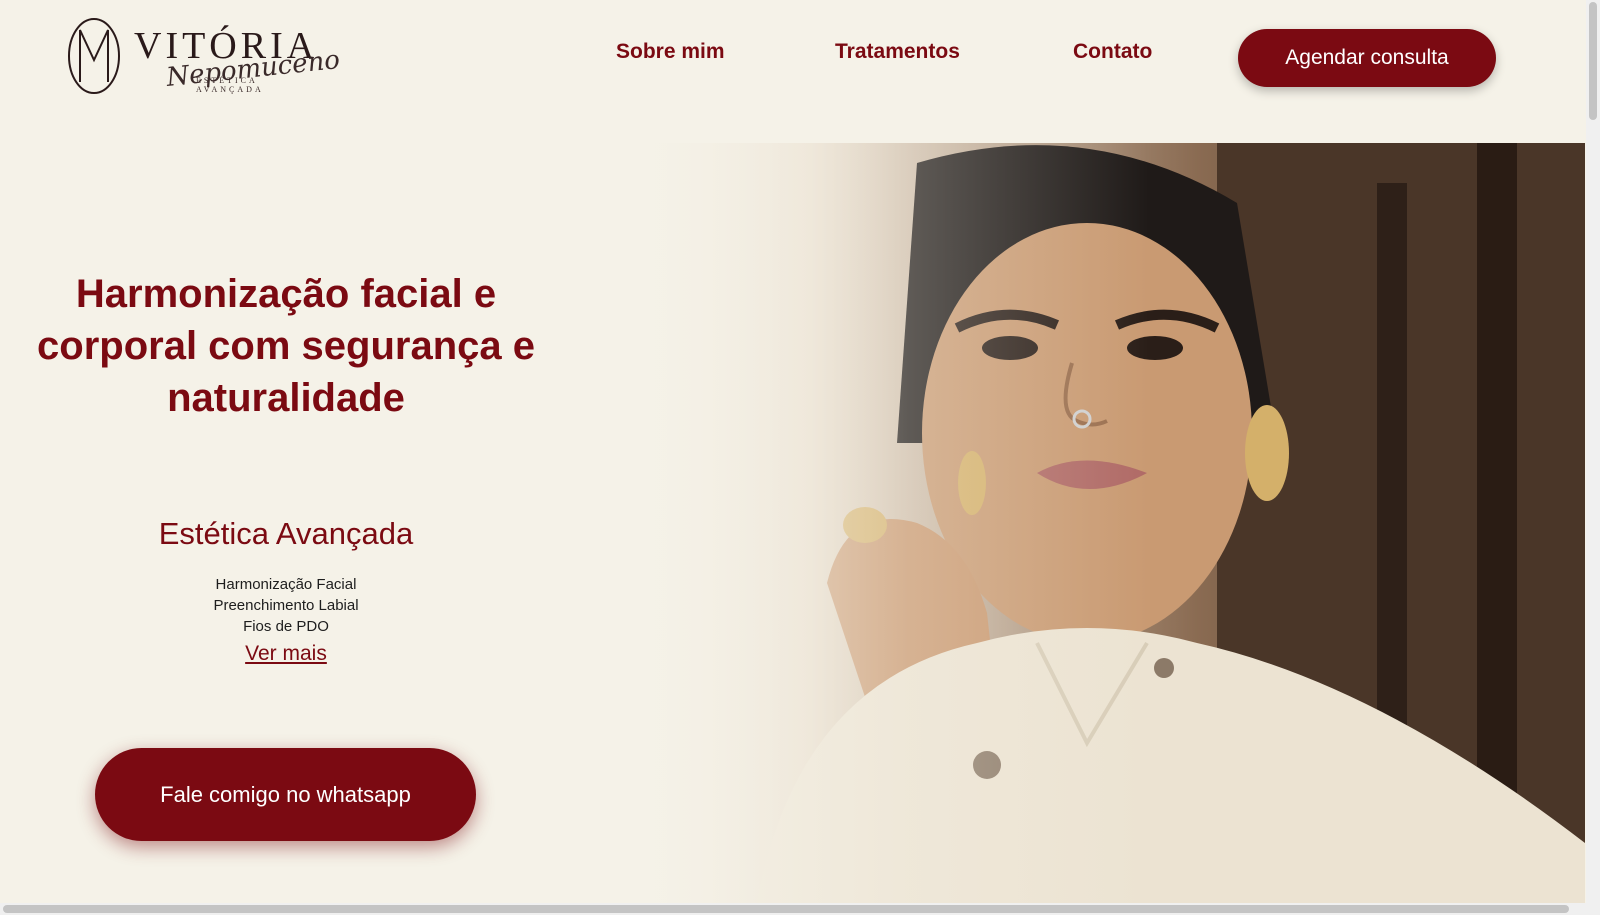 The image size is (1600, 915). Describe the element at coordinates (286, 584) in the screenshot. I see `service-item: Harmonização Facial` at that location.